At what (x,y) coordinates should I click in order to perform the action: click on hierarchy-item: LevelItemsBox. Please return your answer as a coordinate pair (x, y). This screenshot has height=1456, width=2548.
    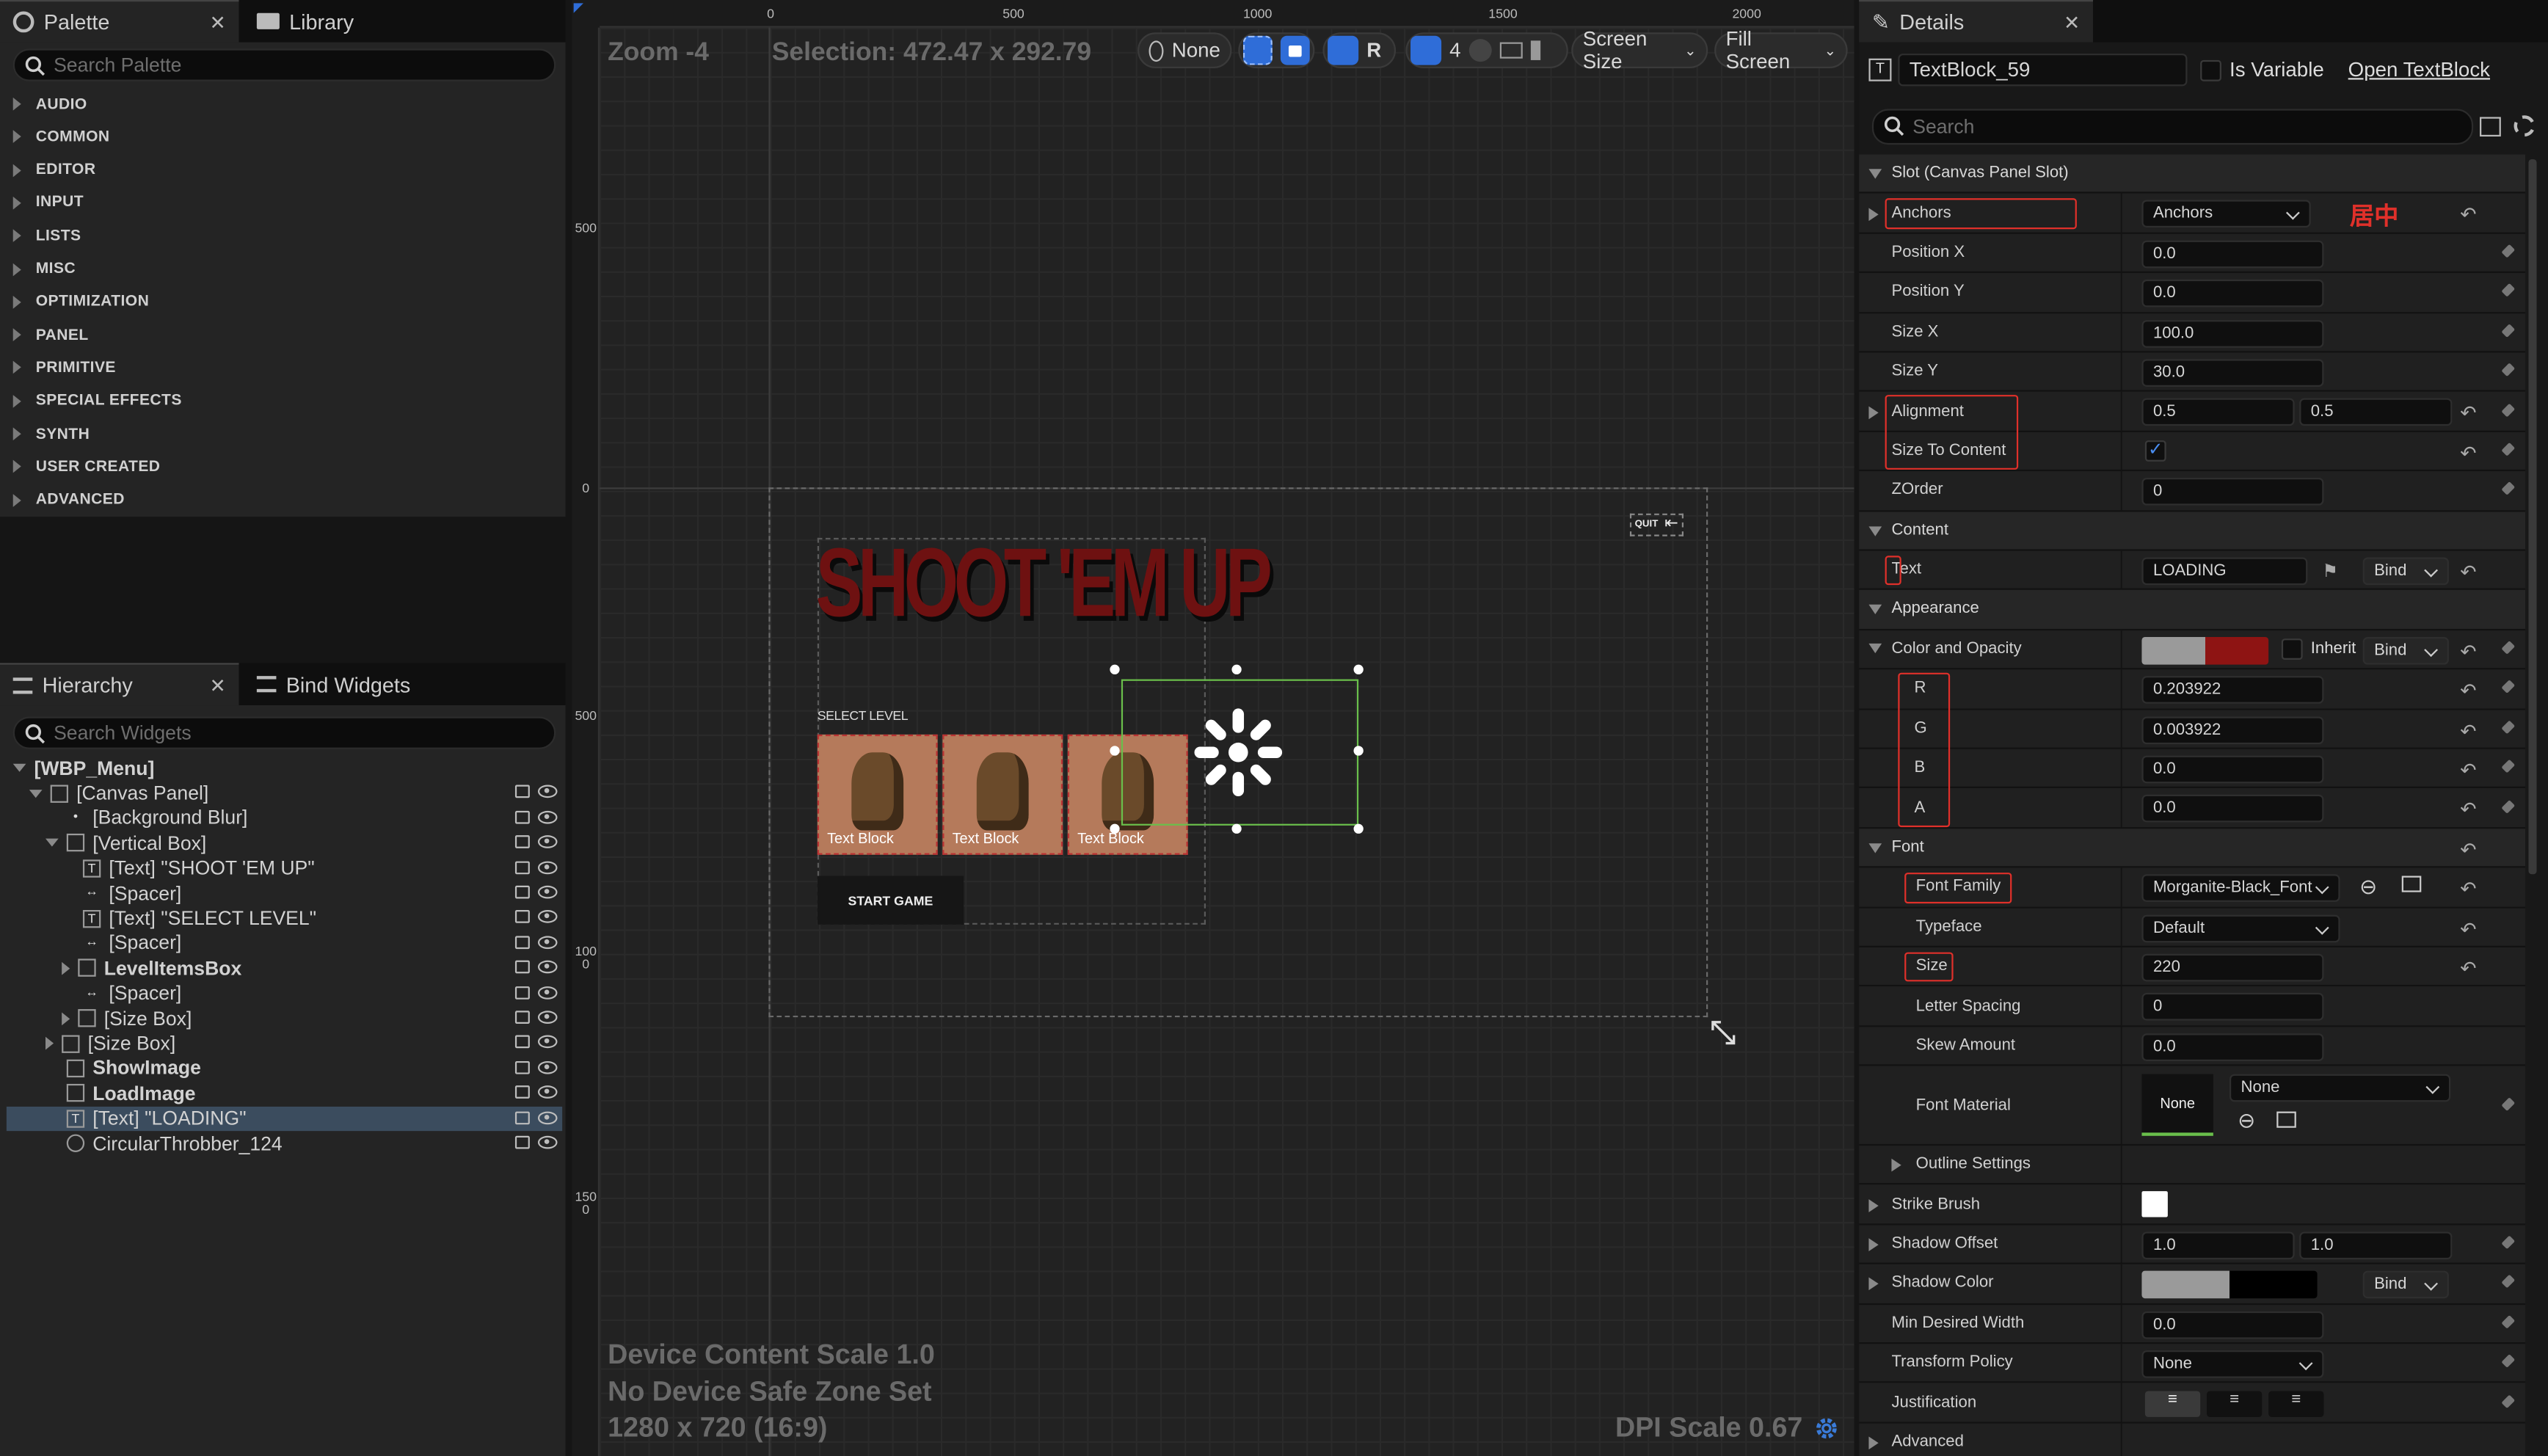
    Looking at the image, I should click on (284, 968).